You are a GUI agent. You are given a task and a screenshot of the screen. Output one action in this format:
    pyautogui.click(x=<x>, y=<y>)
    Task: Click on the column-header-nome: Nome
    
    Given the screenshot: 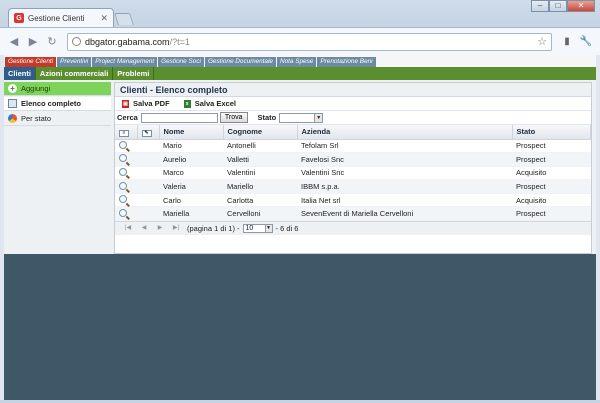 What is the action you would take?
    pyautogui.click(x=191, y=132)
    